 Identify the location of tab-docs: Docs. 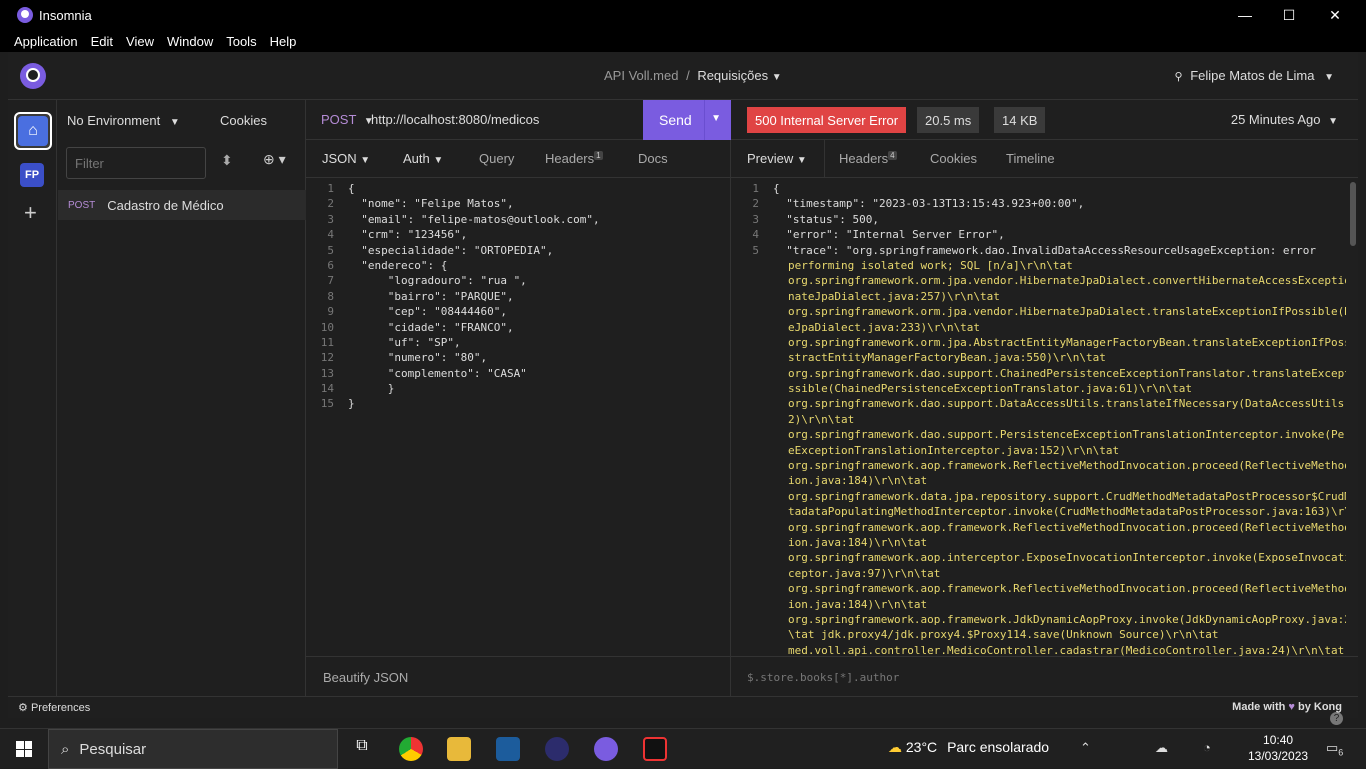
(653, 158).